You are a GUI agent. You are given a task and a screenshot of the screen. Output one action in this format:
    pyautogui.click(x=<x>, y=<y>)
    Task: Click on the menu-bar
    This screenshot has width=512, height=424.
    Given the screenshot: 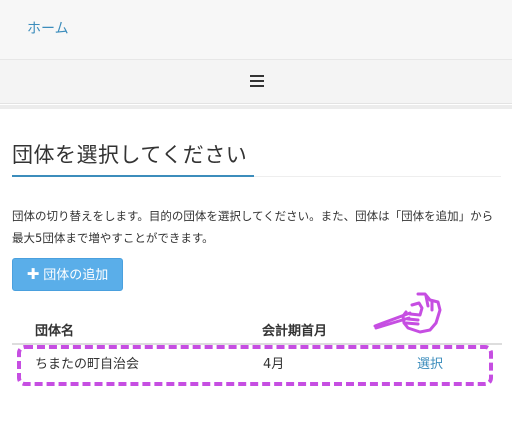 What is the action you would take?
    pyautogui.click(x=256, y=82)
    